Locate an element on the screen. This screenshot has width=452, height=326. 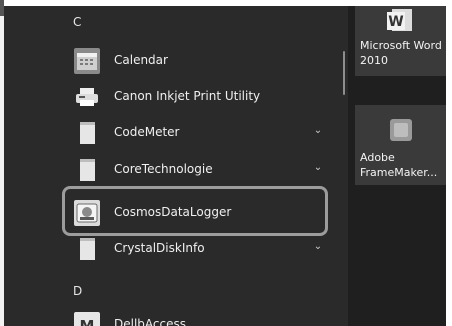
app-item-calendar: Calendar is located at coordinates (167, 61).